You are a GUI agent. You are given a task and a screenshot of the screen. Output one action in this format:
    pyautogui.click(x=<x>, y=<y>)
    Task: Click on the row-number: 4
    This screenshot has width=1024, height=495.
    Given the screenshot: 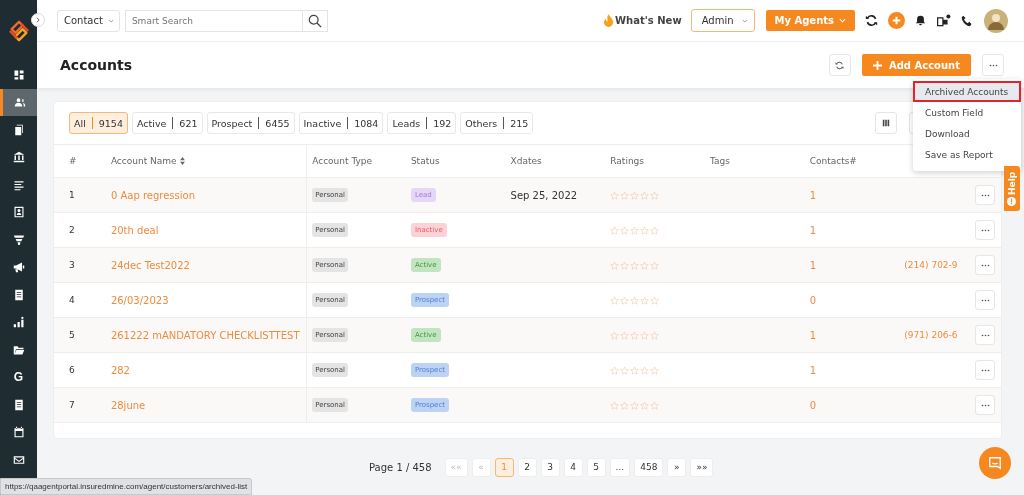 What is the action you would take?
    pyautogui.click(x=72, y=300)
    